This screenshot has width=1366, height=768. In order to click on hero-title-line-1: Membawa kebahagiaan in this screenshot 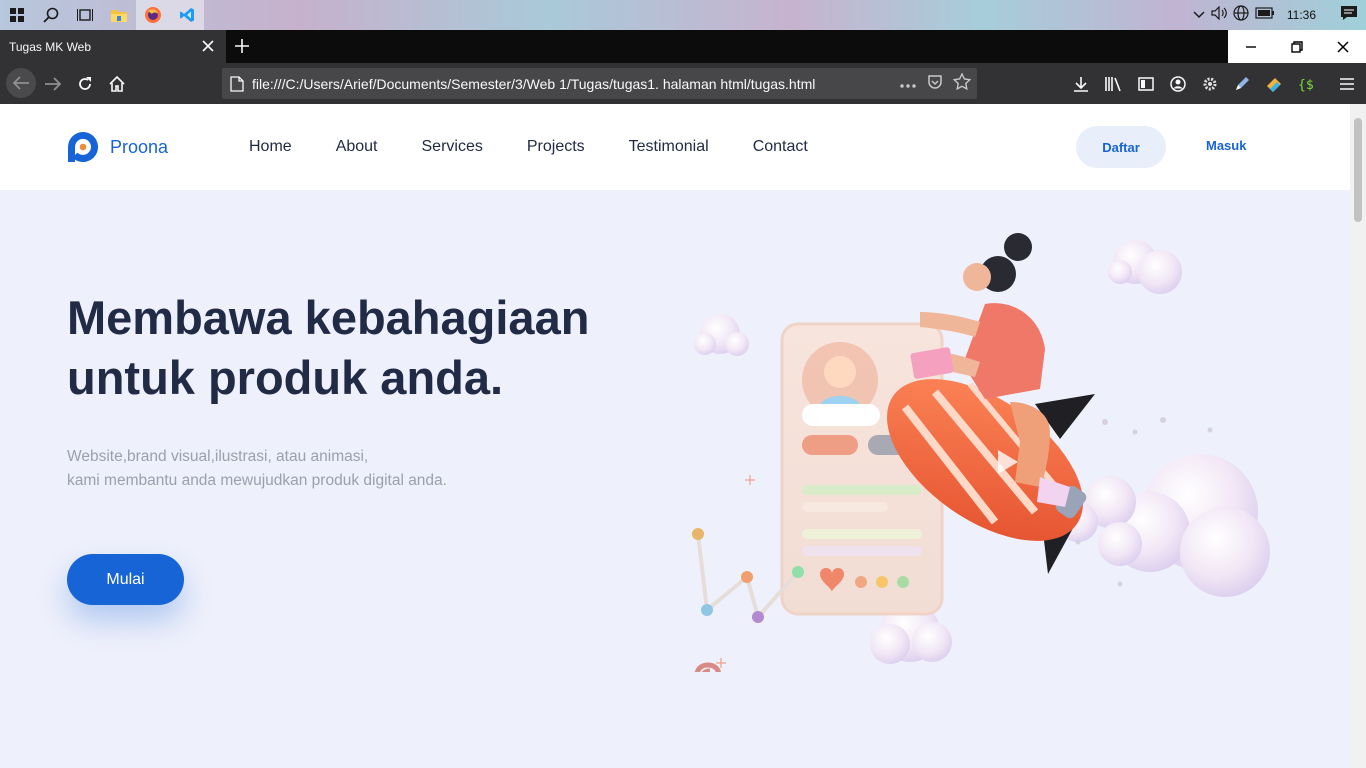, I will do `click(328, 317)`.